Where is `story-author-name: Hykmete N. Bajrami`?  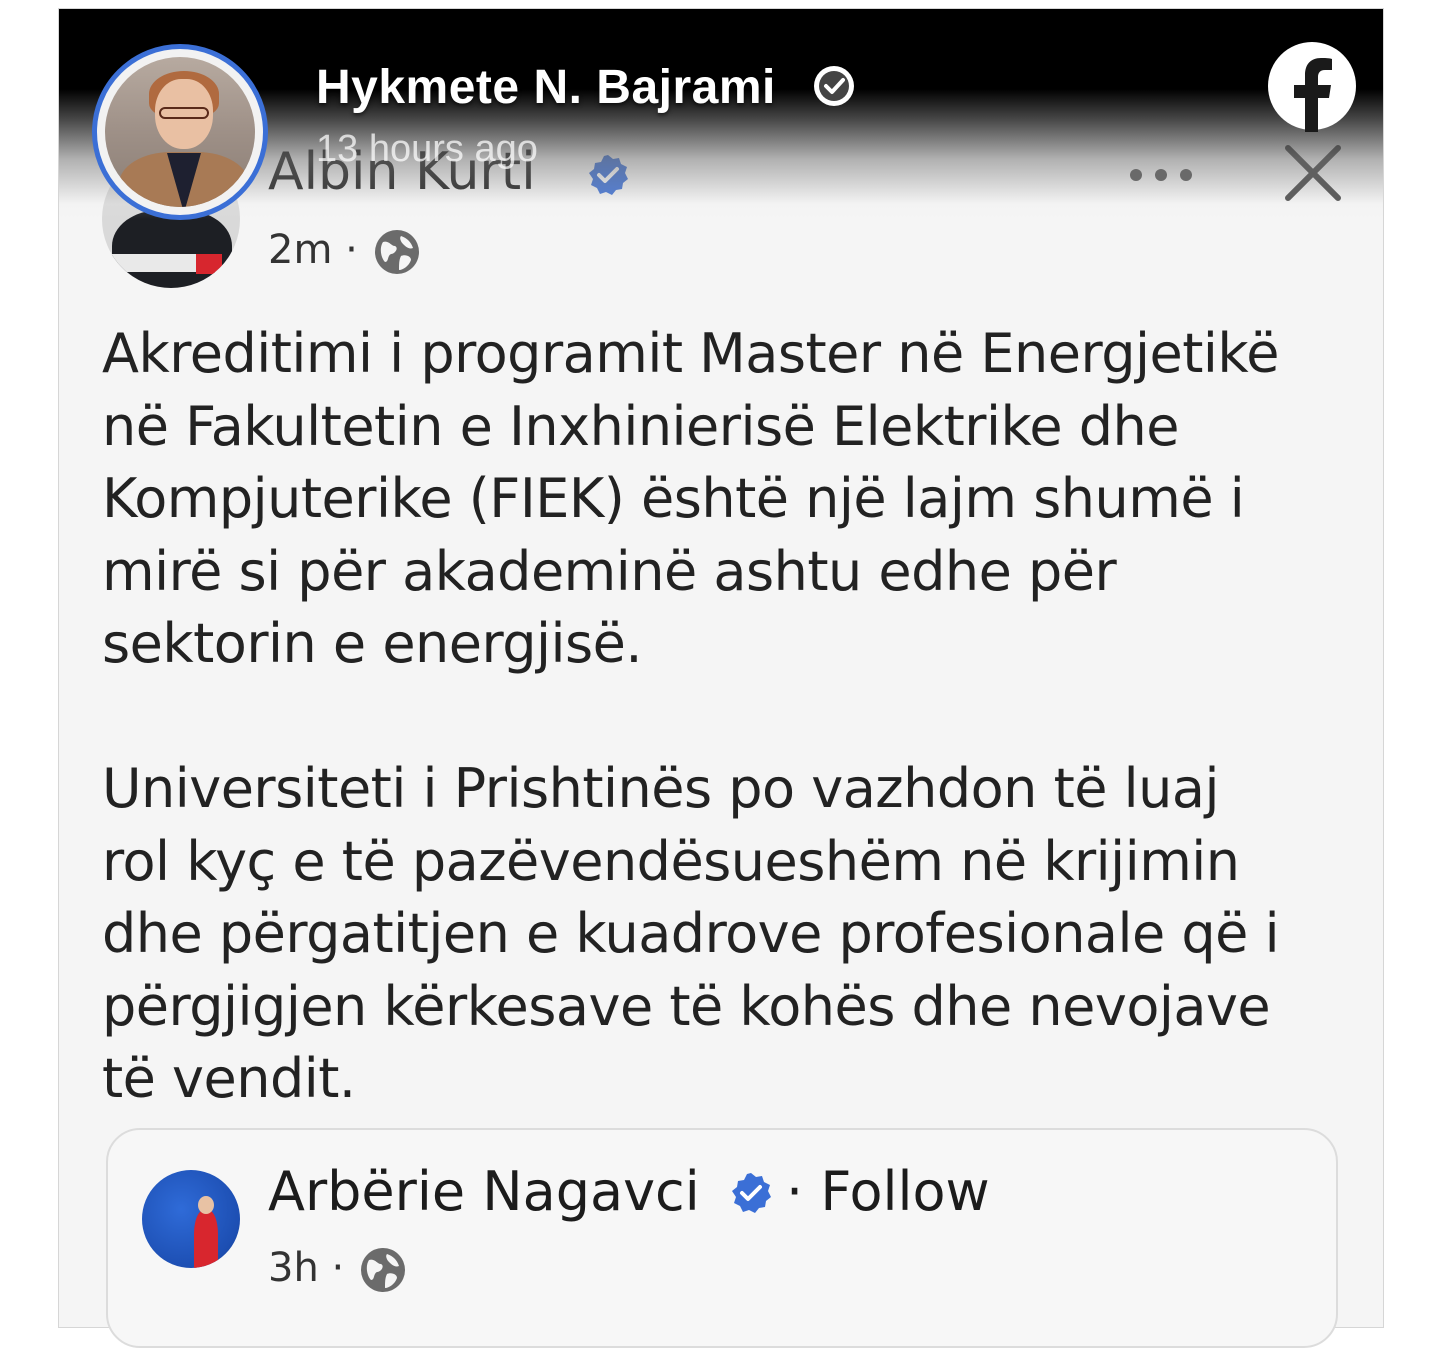
story-author-name: Hykmete N. Bajrami is located at coordinates (546, 87).